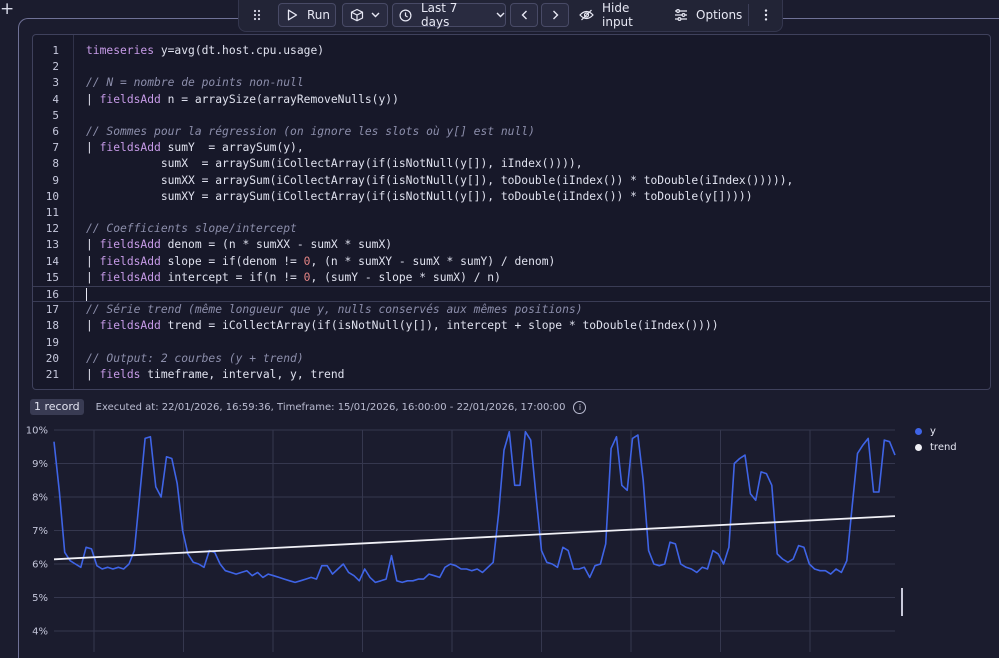 This screenshot has width=999, height=658. Describe the element at coordinates (586, 15) in the screenshot. I see `eye-off-icon` at that location.